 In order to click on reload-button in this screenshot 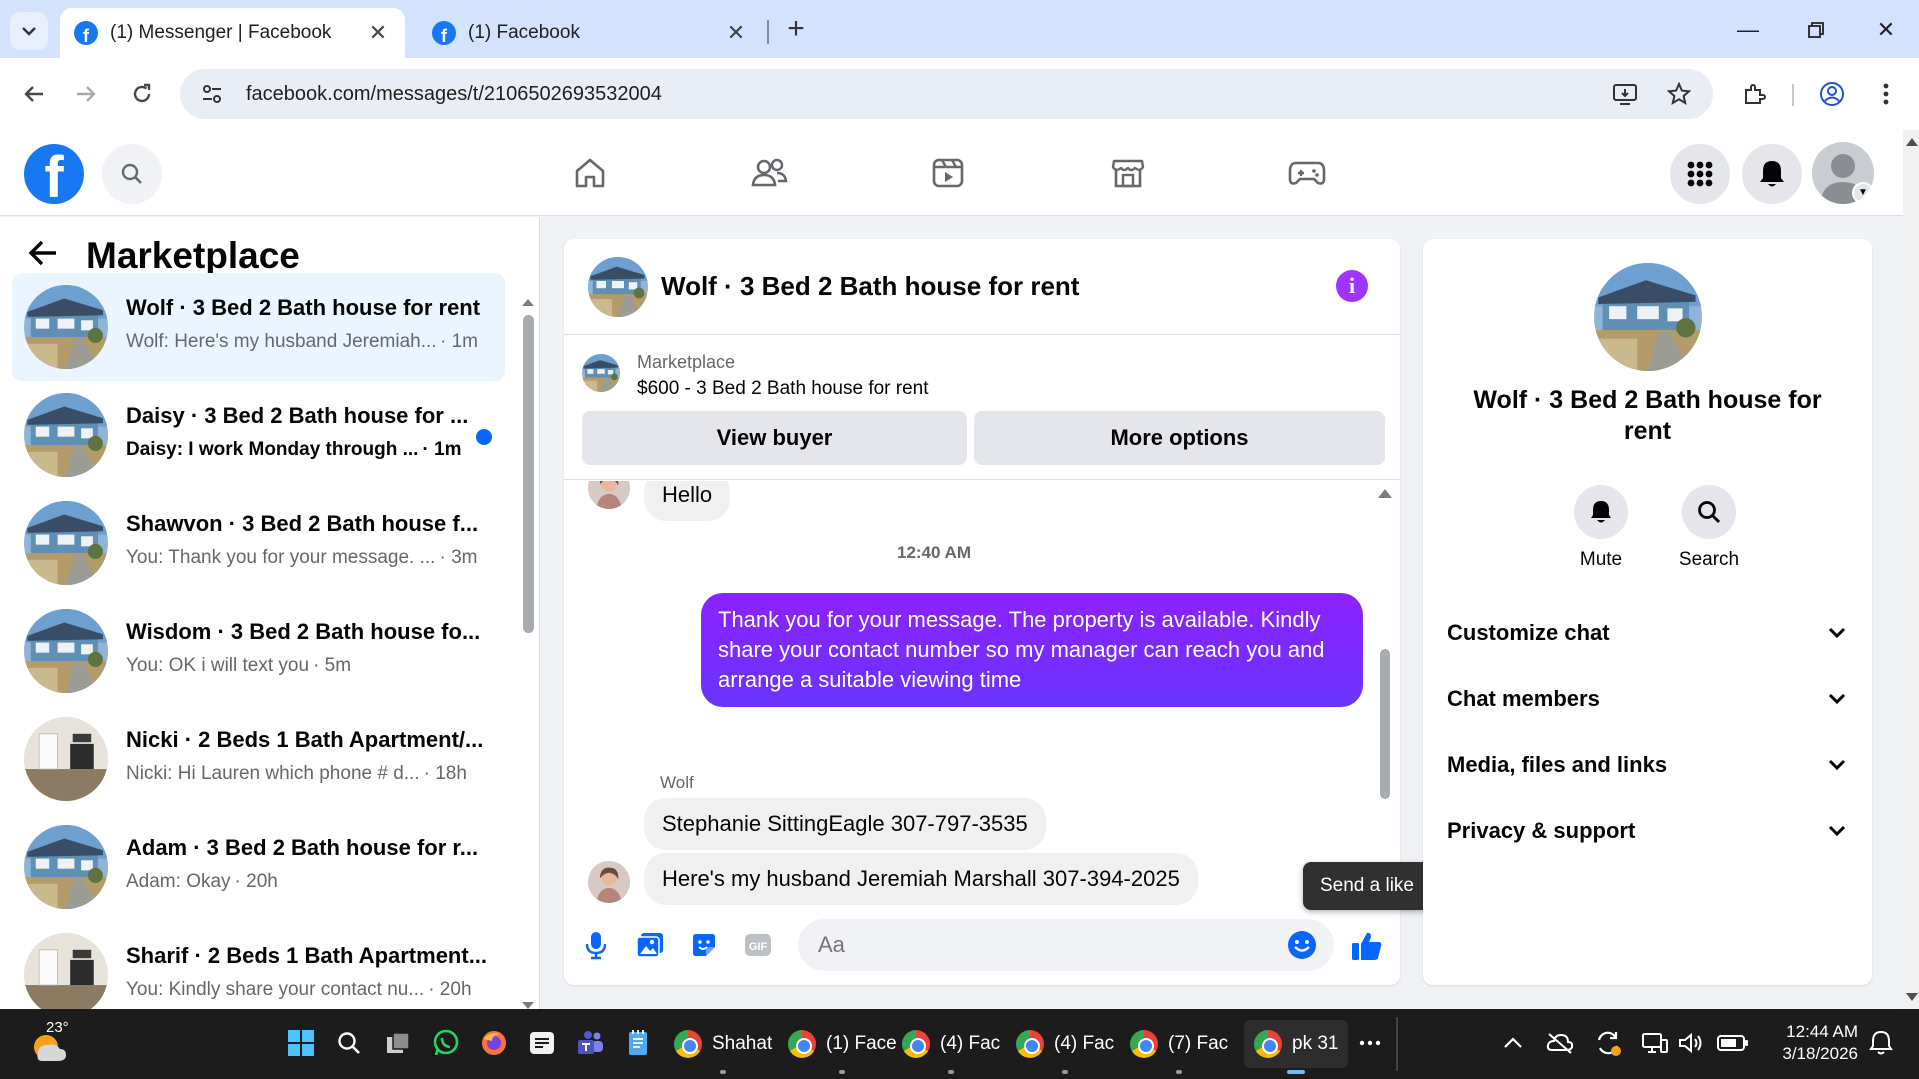, I will do `click(142, 94)`.